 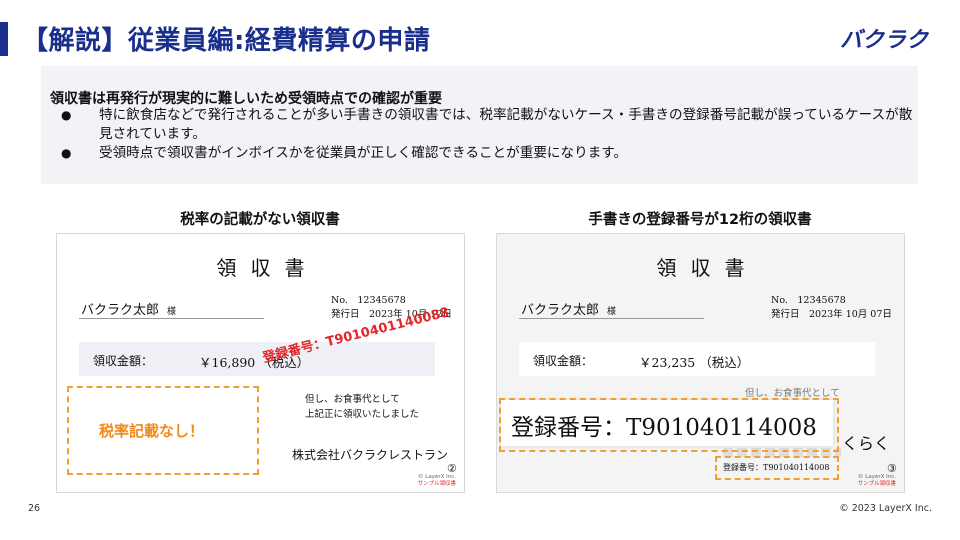 I want to click on receipt-amount-box: 領収金額： ￥23,235 （税込）, so click(x=697, y=359).